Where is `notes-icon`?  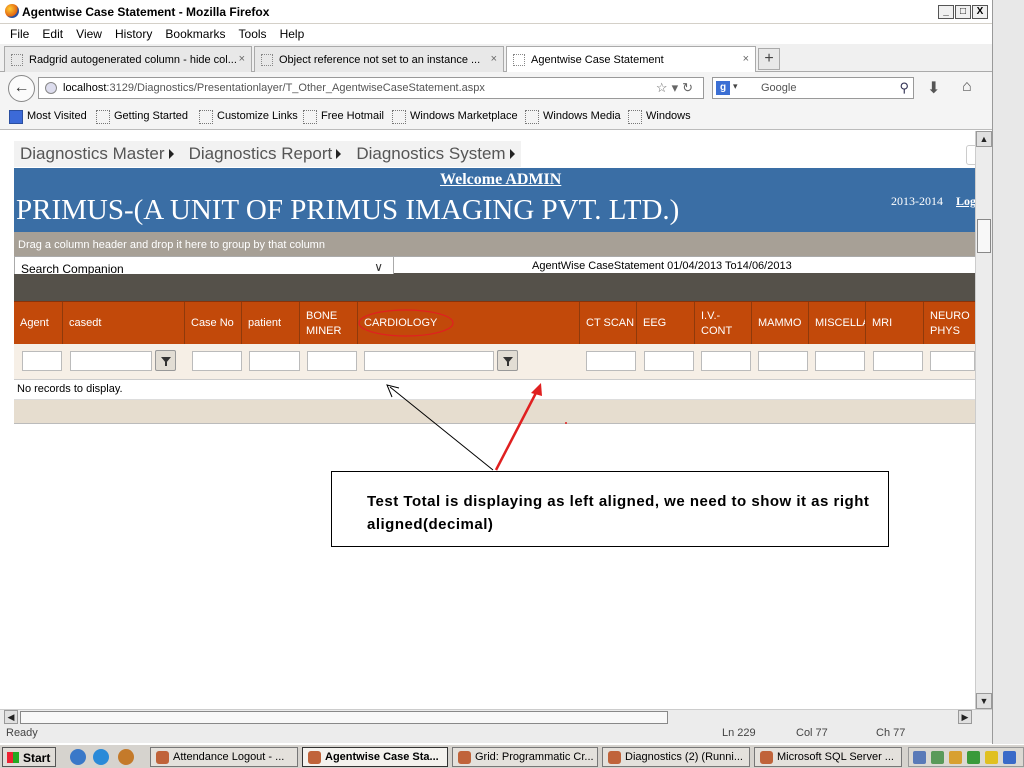 notes-icon is located at coordinates (991, 757).